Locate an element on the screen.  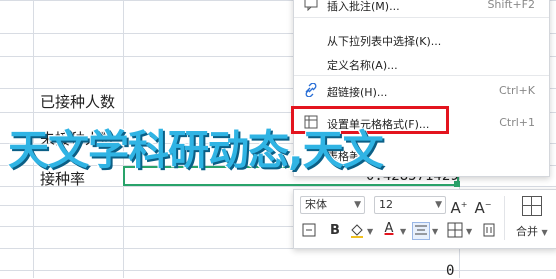
font-name-select: 宋体 ▼ is located at coordinates (332, 205).